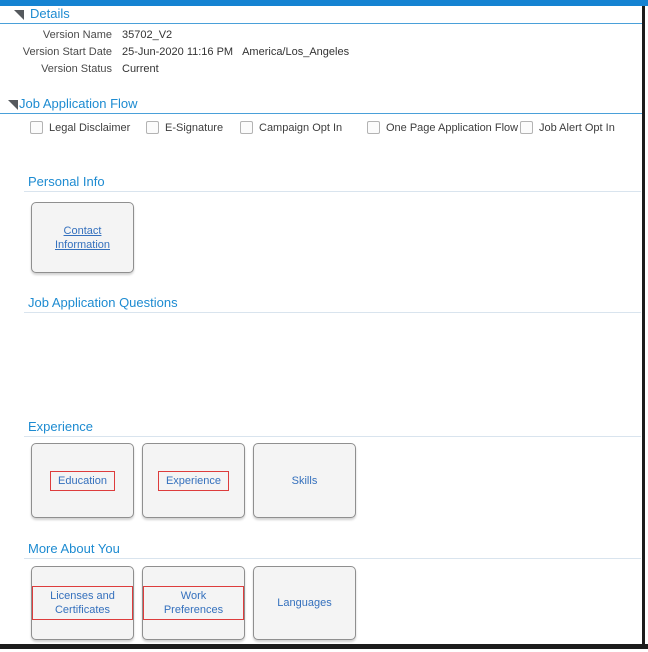 The image size is (648, 652). What do you see at coordinates (66, 181) in the screenshot?
I see `section-title-personal-info: Personal Info` at bounding box center [66, 181].